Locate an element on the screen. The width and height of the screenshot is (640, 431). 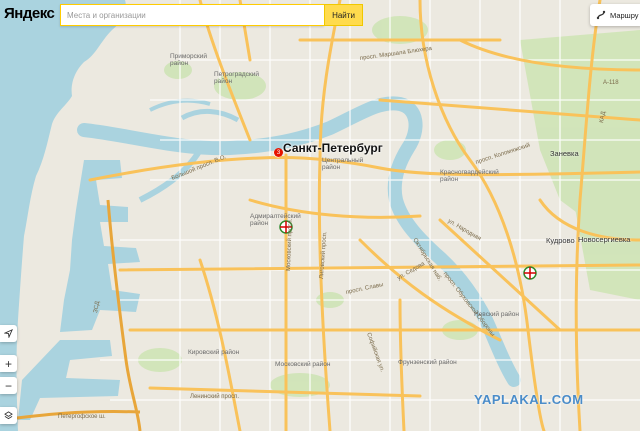
metro-line-badge: 3 is located at coordinates (278, 152).